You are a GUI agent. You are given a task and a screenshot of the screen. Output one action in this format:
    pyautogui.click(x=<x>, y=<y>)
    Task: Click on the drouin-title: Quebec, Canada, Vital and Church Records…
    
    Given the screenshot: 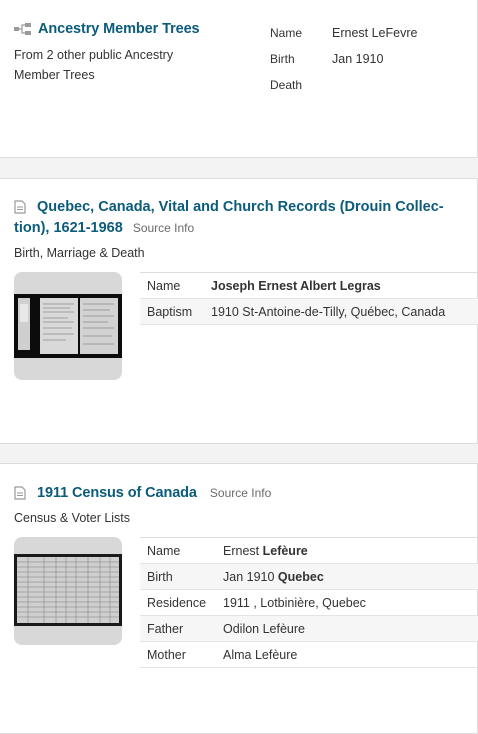 What is the action you would take?
    pyautogui.click(x=240, y=207)
    